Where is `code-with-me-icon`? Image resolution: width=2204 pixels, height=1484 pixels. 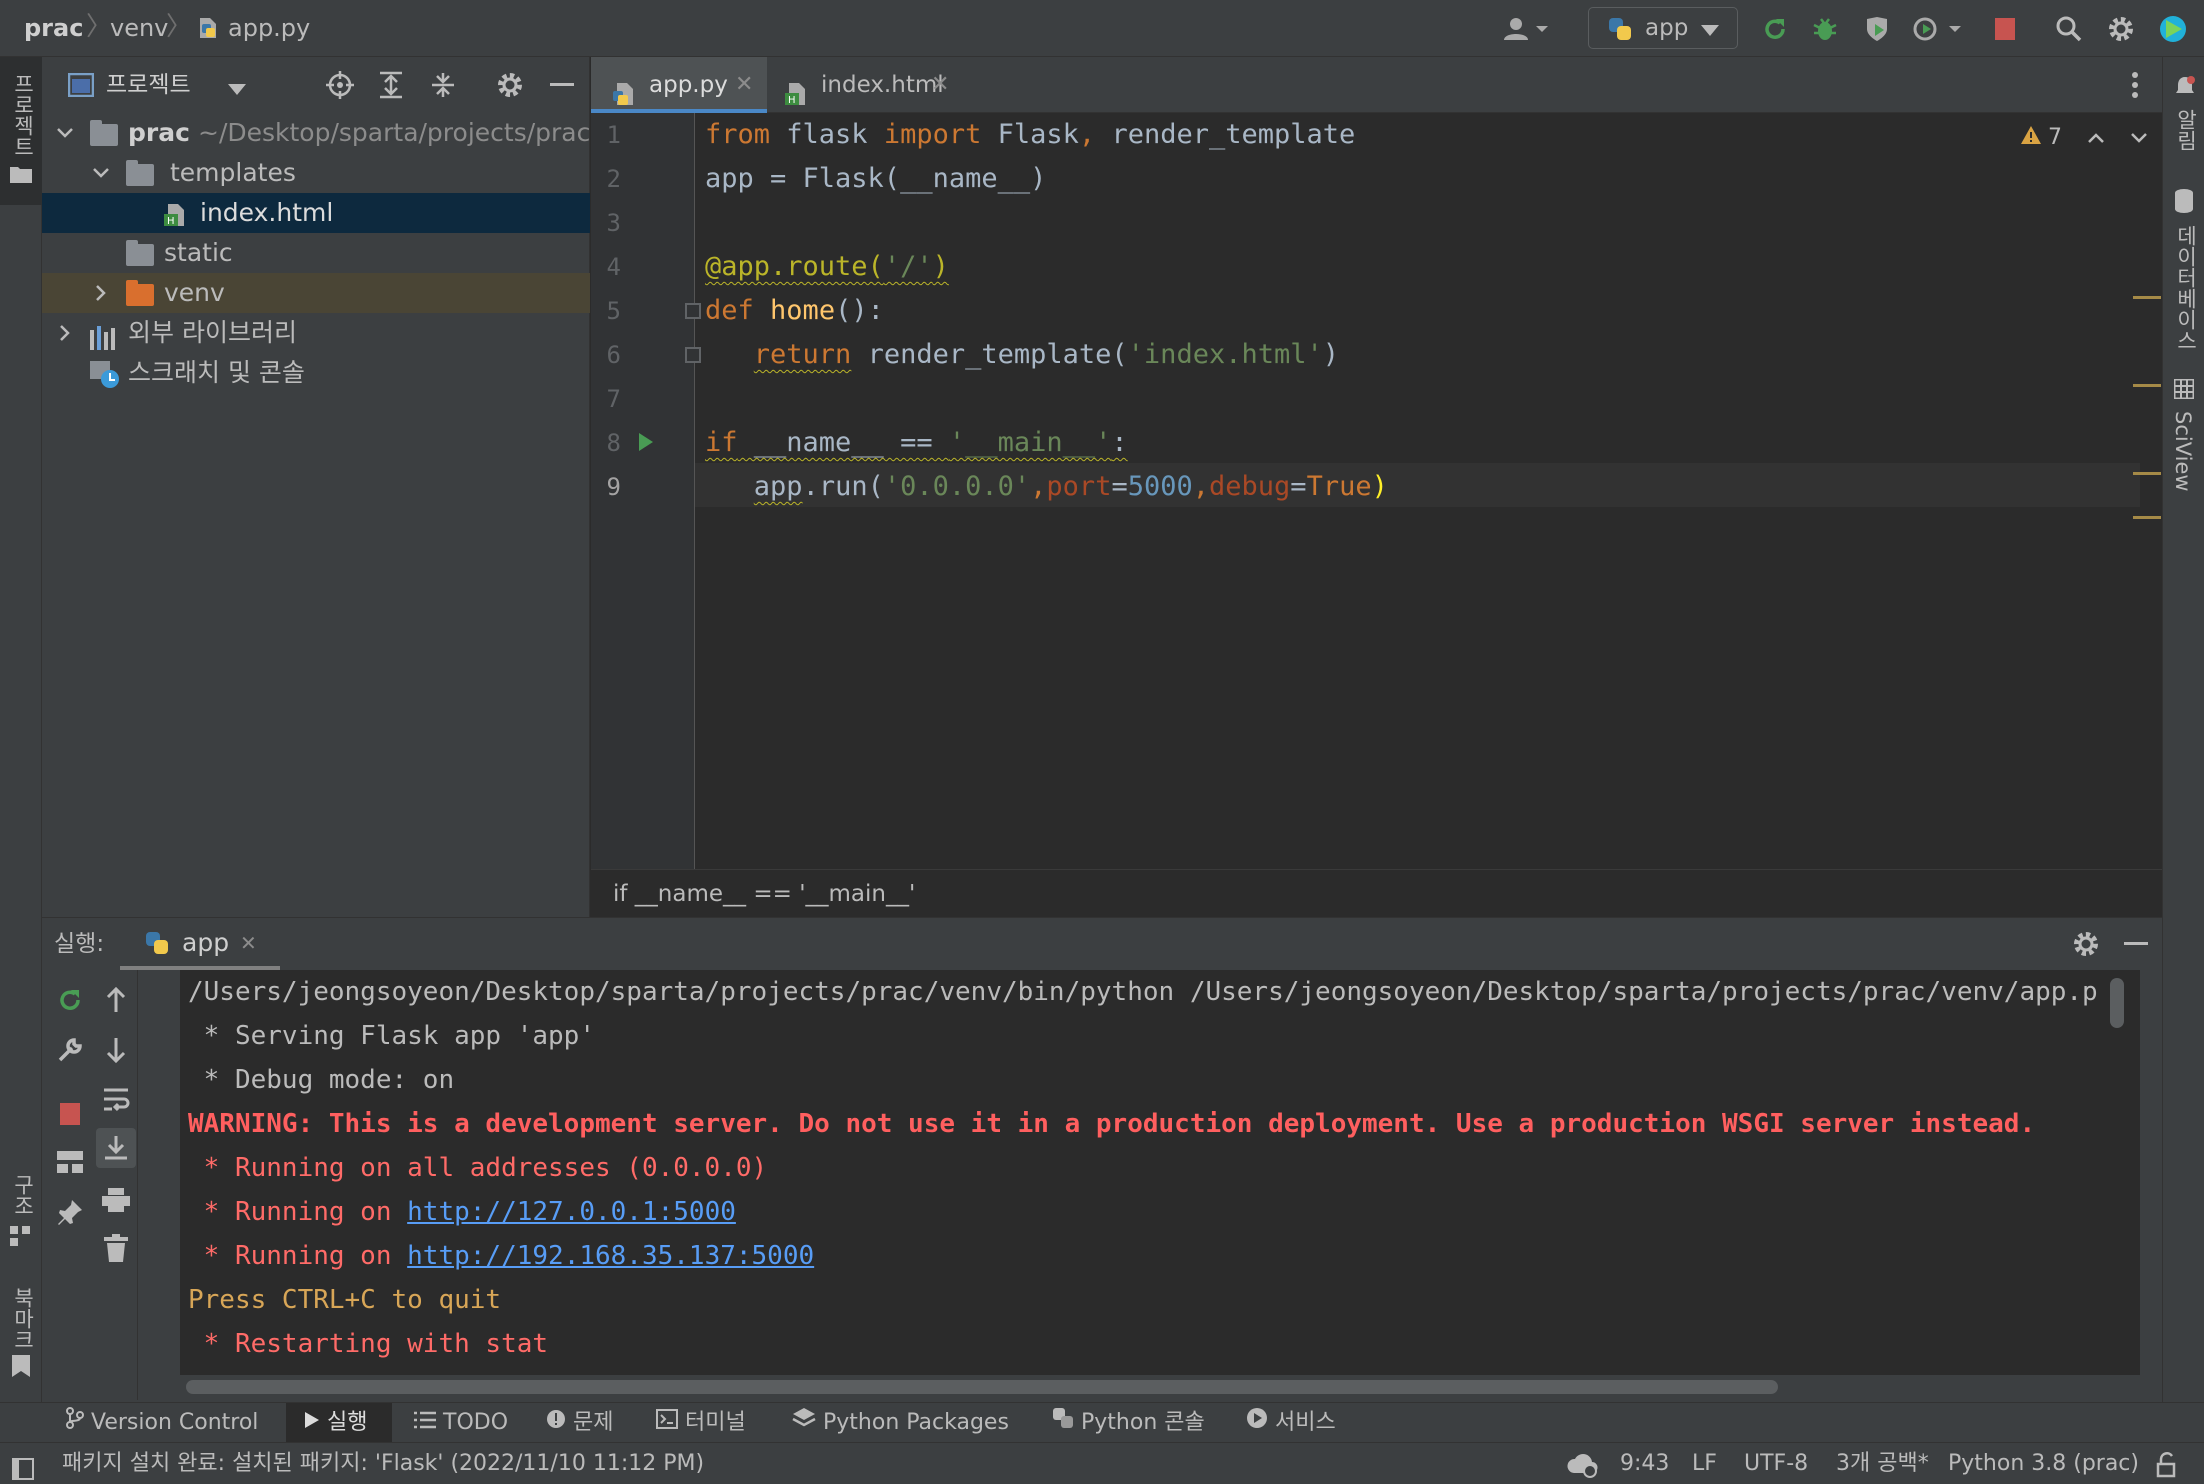 code-with-me-icon is located at coordinates (2173, 29).